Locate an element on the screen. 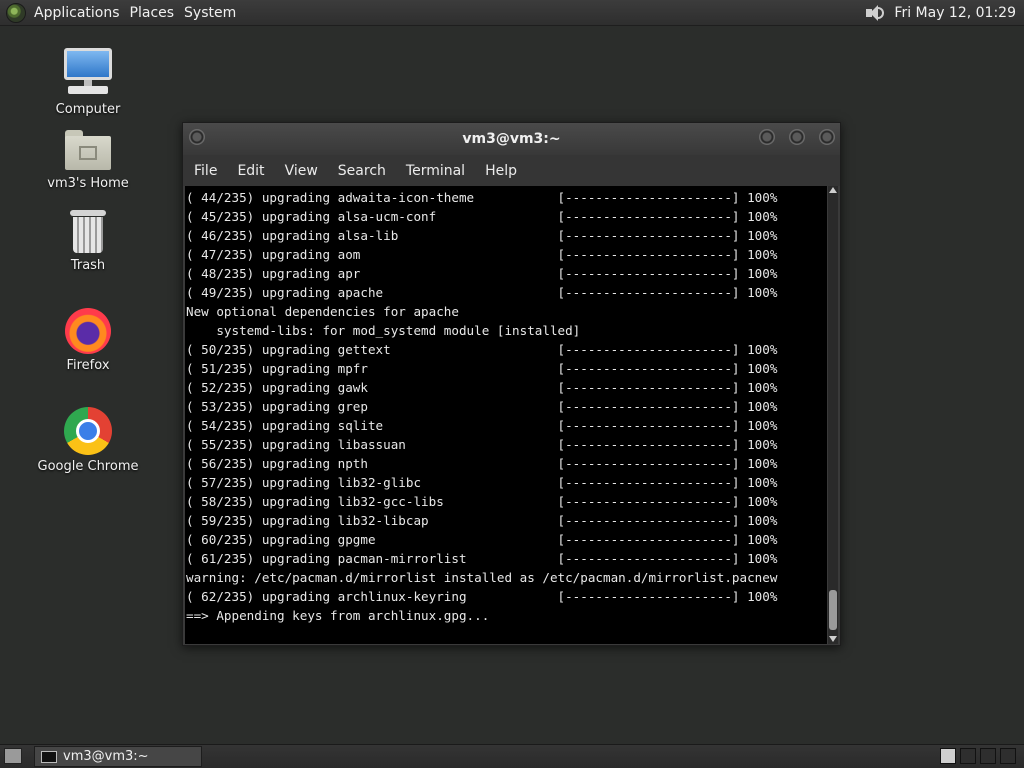  firefox-icon is located at coordinates (88, 331).